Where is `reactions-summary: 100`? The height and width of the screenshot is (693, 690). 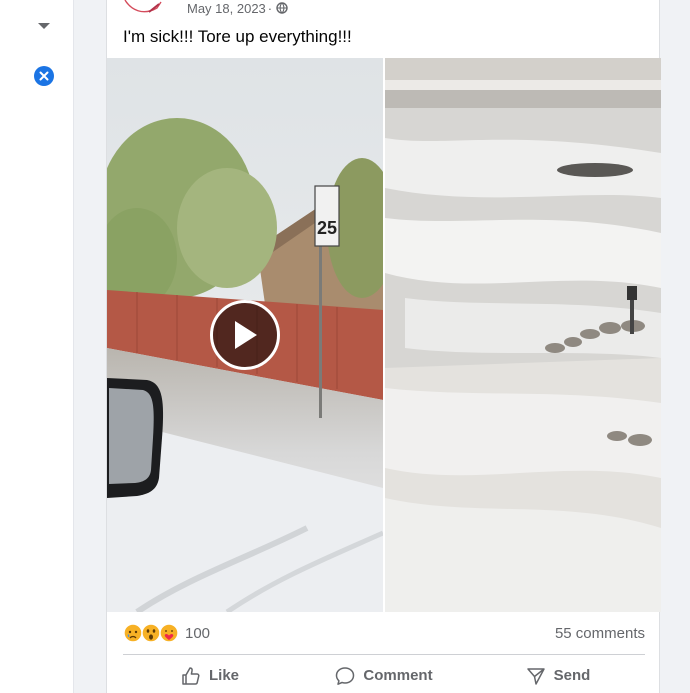 reactions-summary: 100 is located at coordinates (166, 633).